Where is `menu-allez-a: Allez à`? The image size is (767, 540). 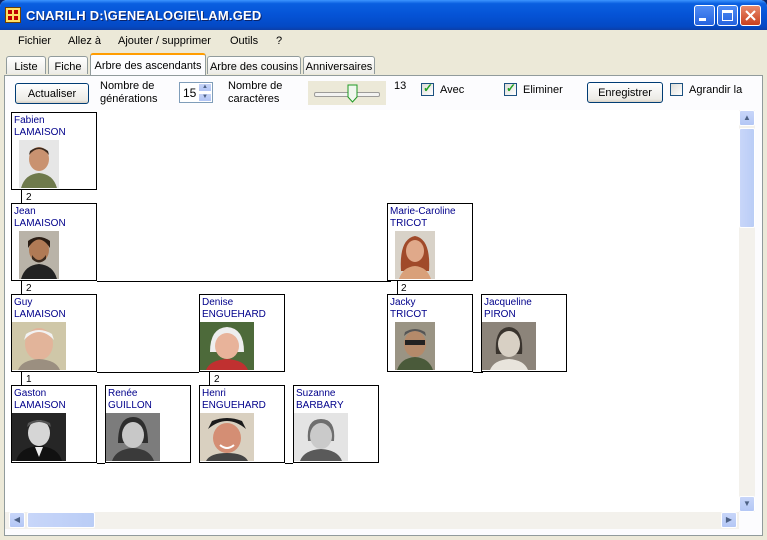
menu-allez-a: Allez à is located at coordinates (84, 41).